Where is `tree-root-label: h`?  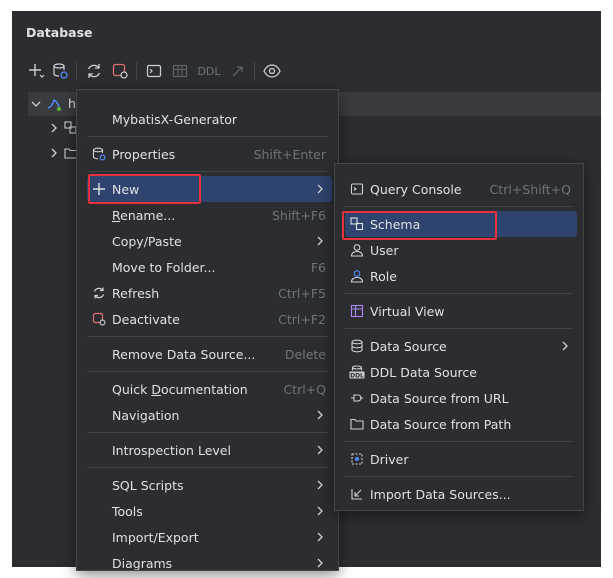 tree-root-label: h is located at coordinates (72, 103).